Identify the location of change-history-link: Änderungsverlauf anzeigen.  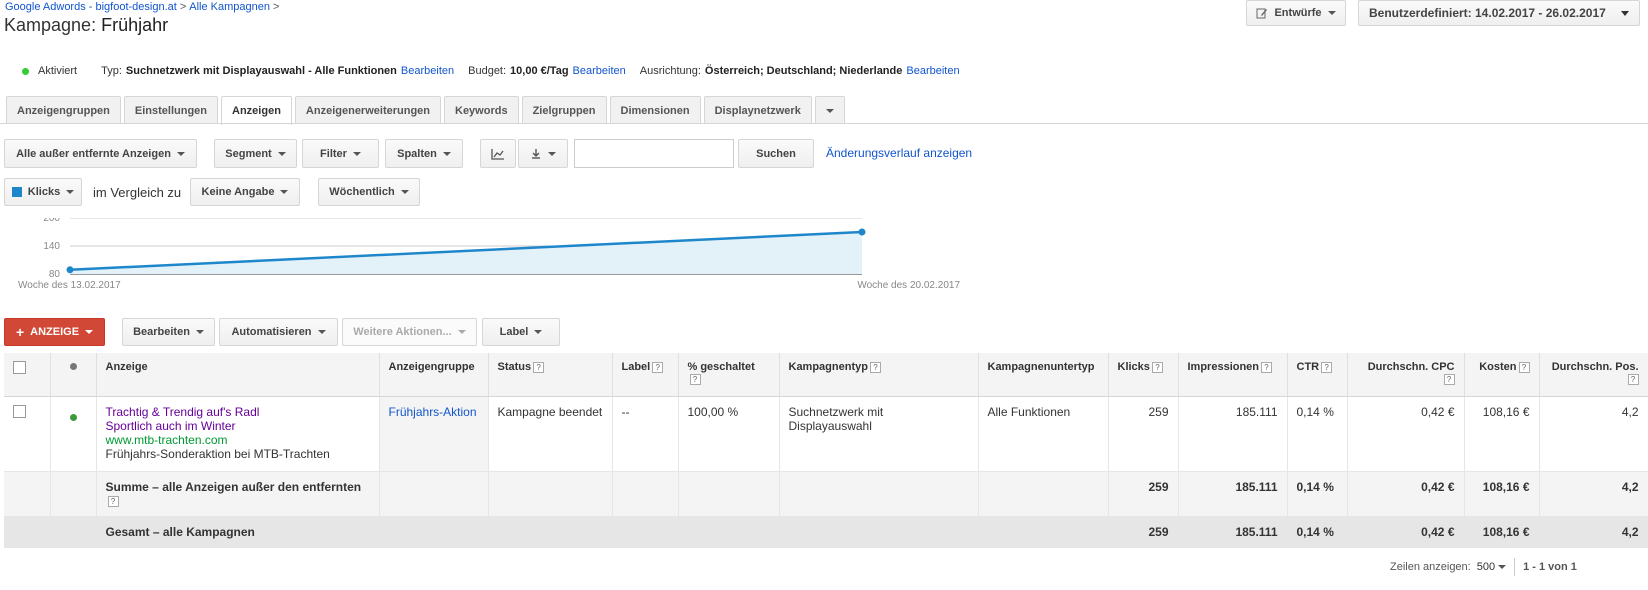
(899, 153).